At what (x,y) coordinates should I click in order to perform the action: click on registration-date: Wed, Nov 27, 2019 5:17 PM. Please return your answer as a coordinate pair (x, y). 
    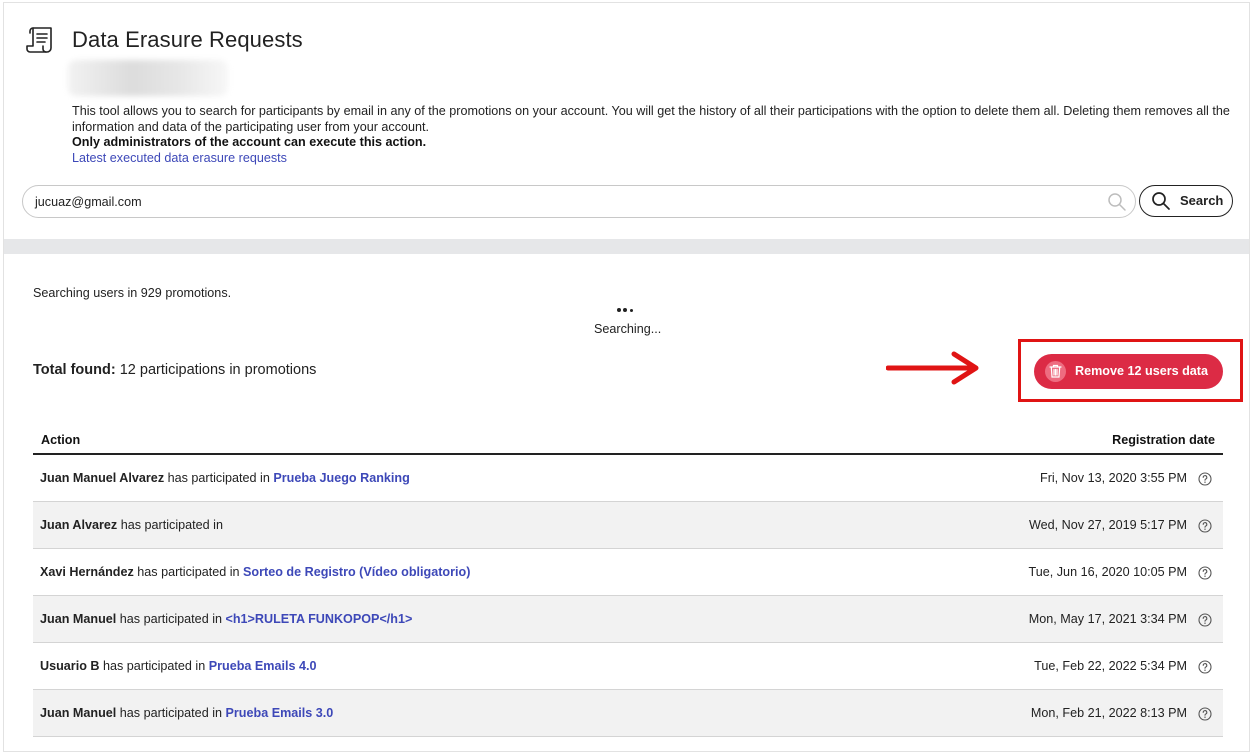
    Looking at the image, I should click on (1108, 525).